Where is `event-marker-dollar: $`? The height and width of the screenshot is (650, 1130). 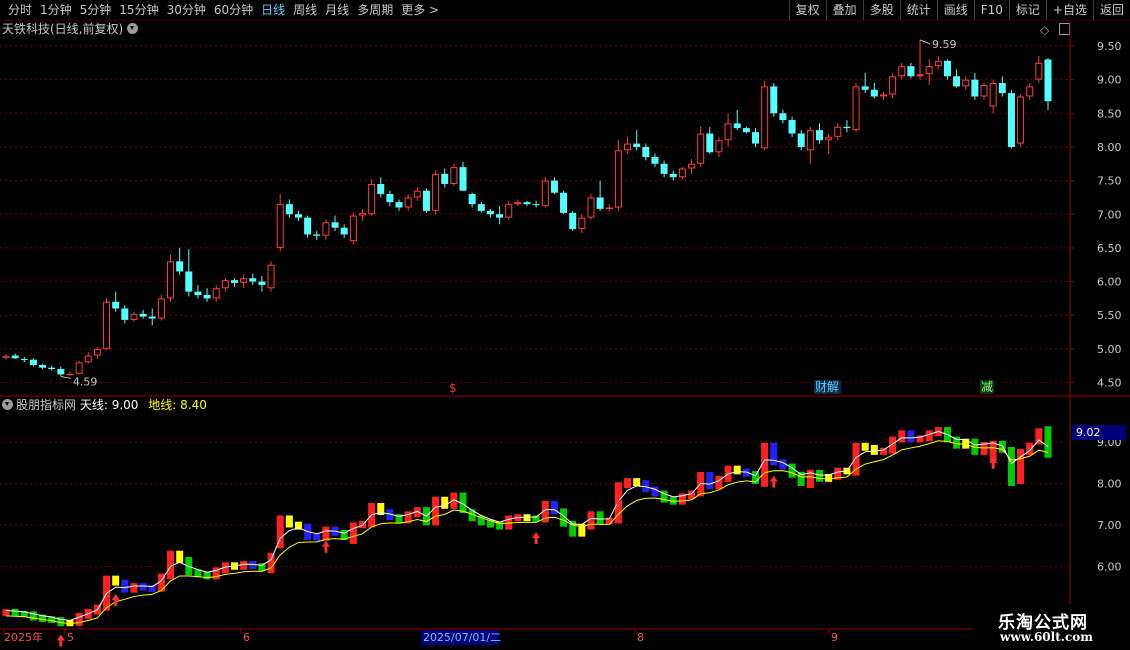 event-marker-dollar: $ is located at coordinates (453, 388).